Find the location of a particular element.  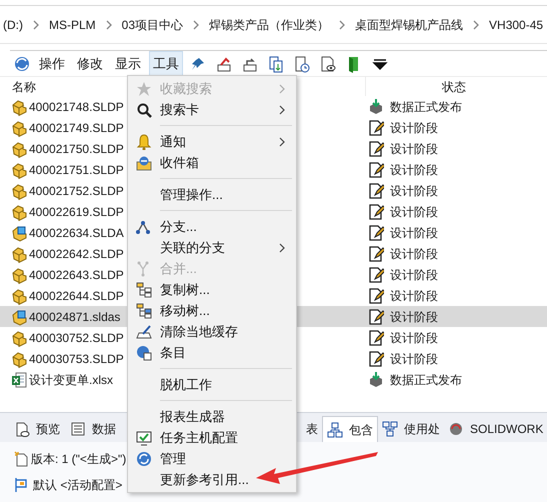

name-cell: 400022619.SLDP is located at coordinates (63, 211).